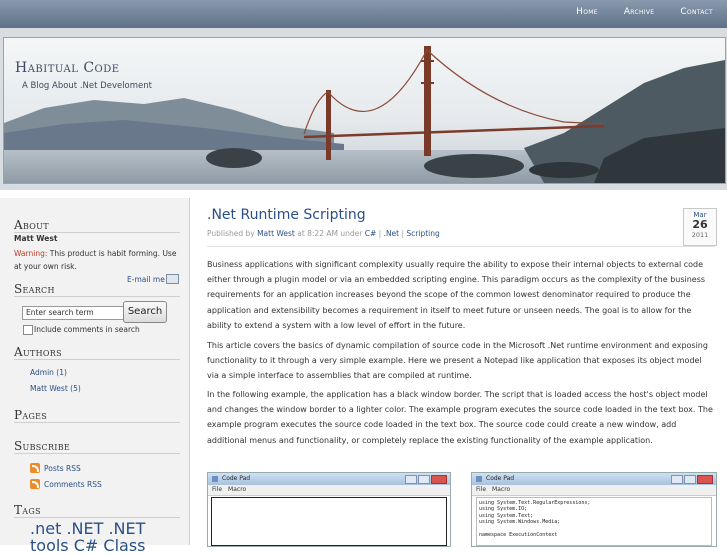 Image resolution: width=727 pixels, height=555 pixels. I want to click on date-year: 2011, so click(700, 235).